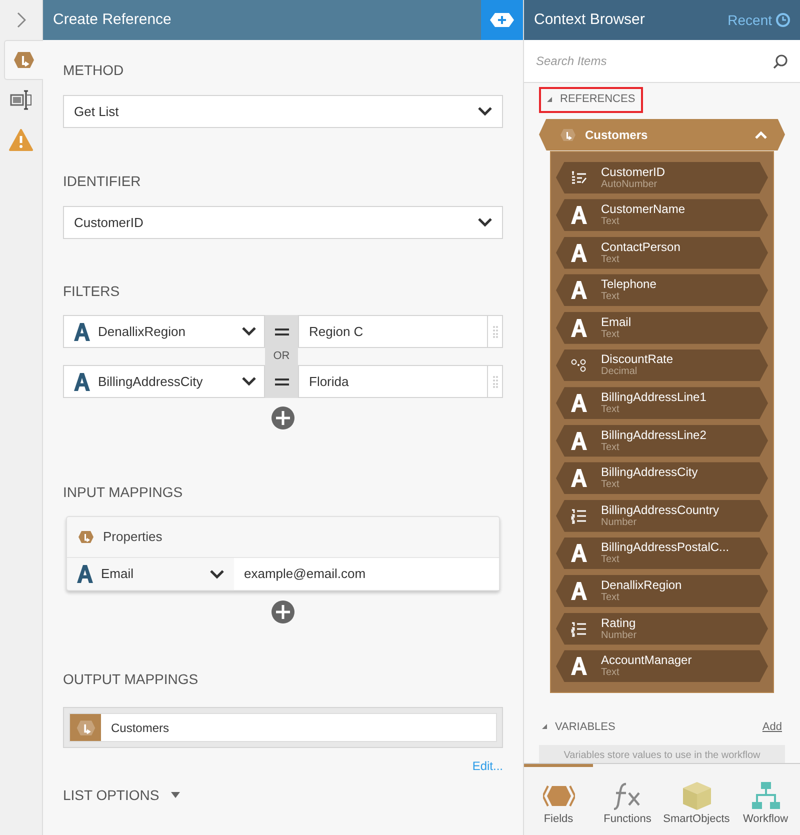 The image size is (800, 835). Describe the element at coordinates (646, 660) in the screenshot. I see `field-name: AccountManager` at that location.